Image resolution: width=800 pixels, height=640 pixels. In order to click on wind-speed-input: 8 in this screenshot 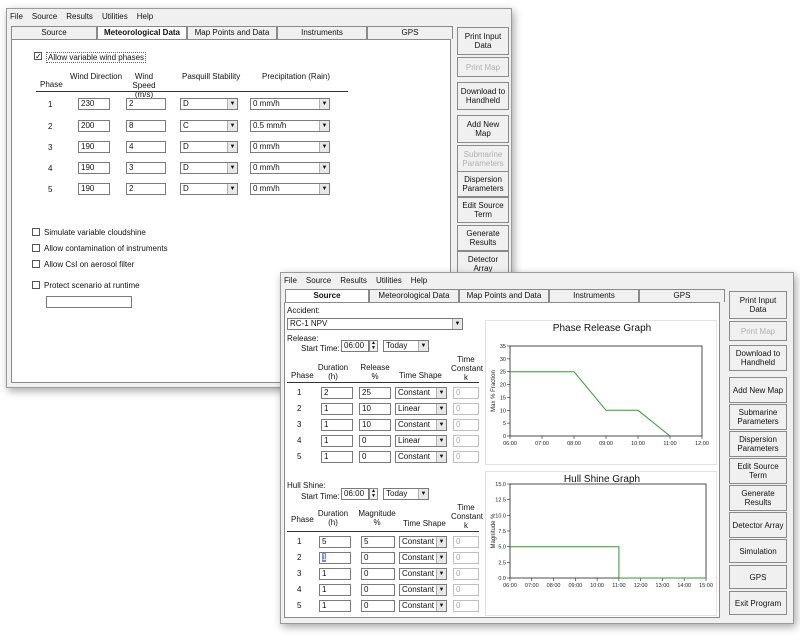, I will do `click(146, 126)`.